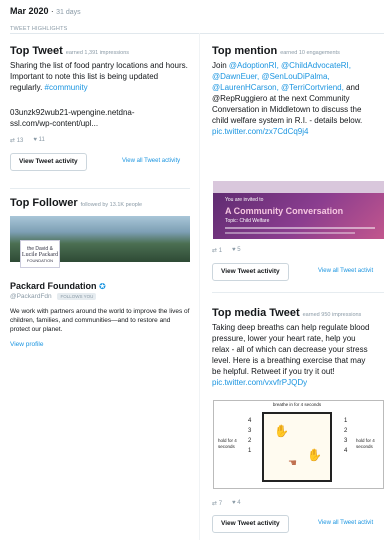 The width and height of the screenshot is (384, 540). What do you see at coordinates (151, 161) in the screenshot?
I see `view-all-tweet-activity-link: View all Tweet activity` at bounding box center [151, 161].